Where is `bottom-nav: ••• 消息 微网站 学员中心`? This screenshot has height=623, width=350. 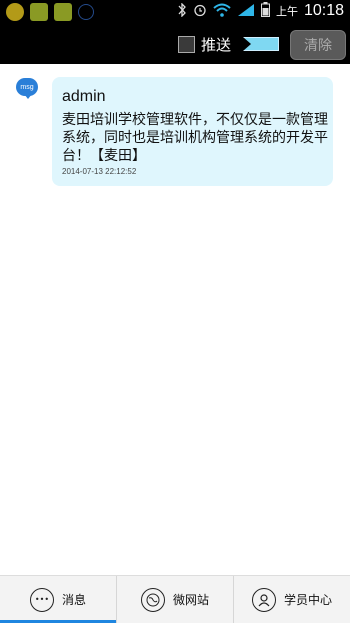 bottom-nav: ••• 消息 微网站 学员中心 is located at coordinates (175, 599).